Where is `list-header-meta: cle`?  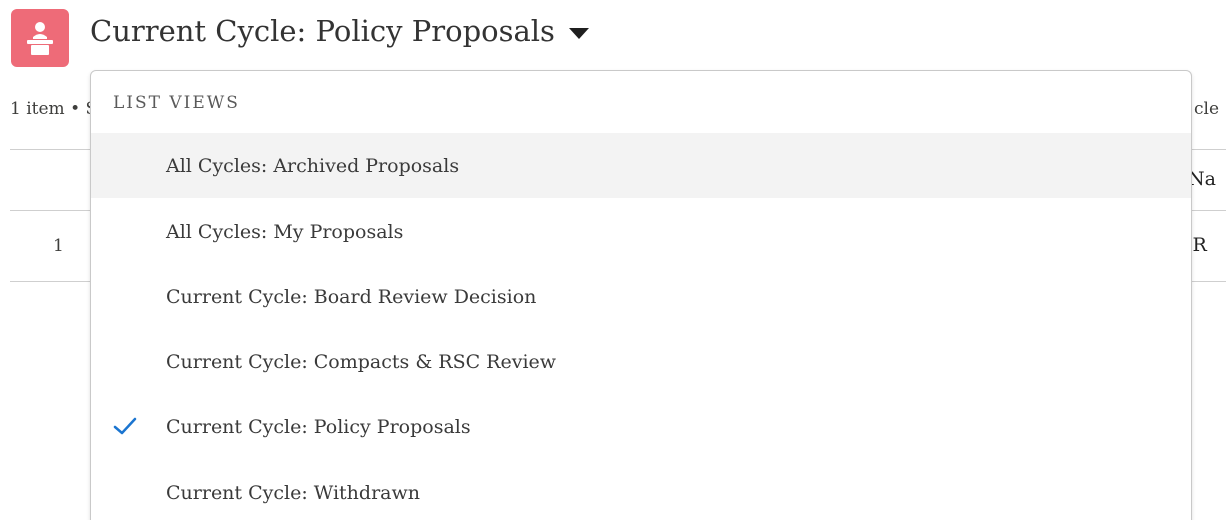
list-header-meta: cle is located at coordinates (1207, 109).